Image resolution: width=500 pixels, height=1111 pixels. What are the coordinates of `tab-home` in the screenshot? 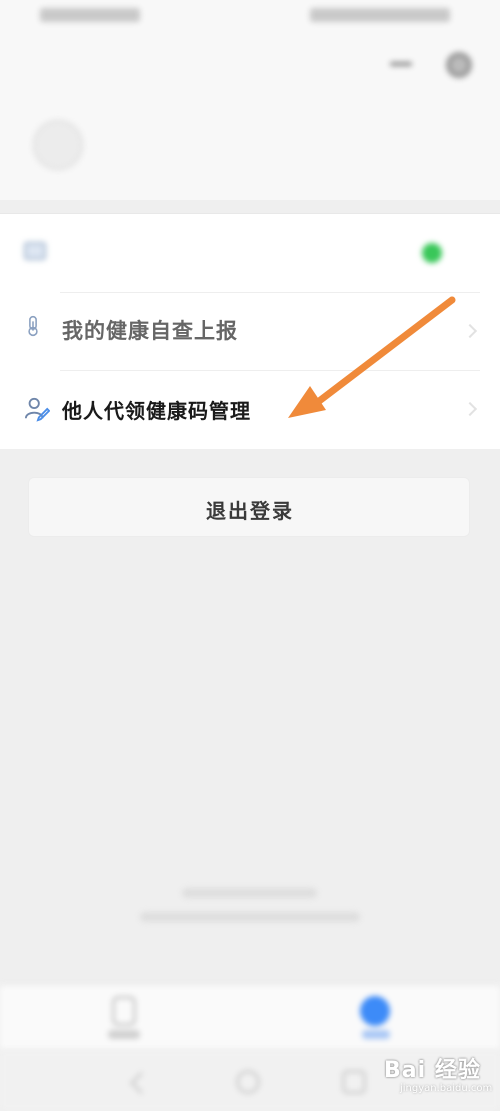 It's located at (124, 1034).